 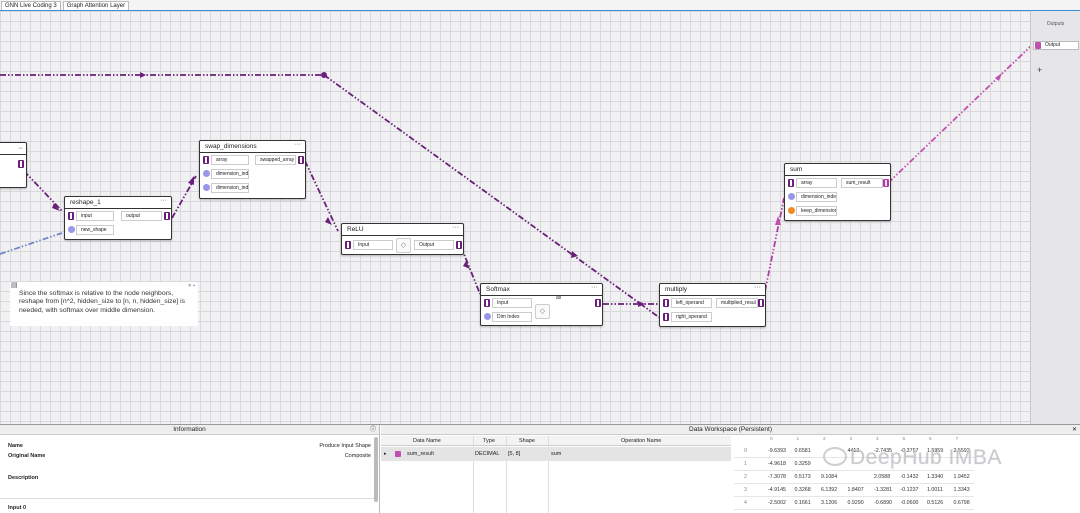 I want to click on name-value: Produce Input Shape, so click(x=345, y=446).